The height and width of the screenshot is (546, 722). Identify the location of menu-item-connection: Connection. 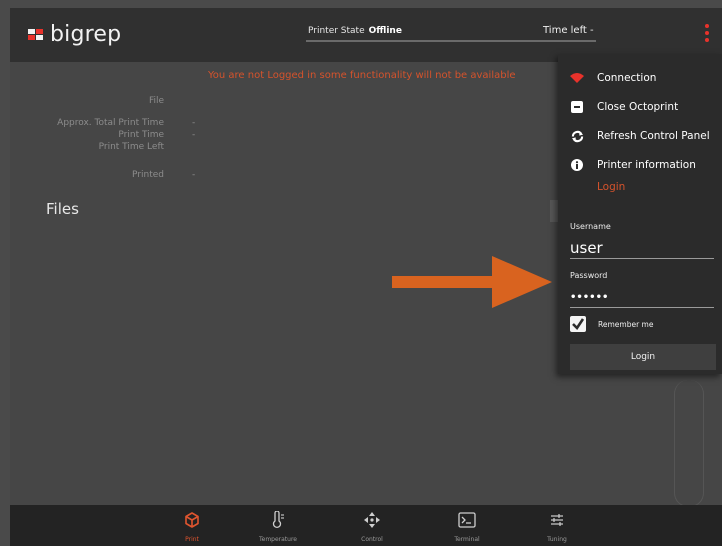
(640, 78).